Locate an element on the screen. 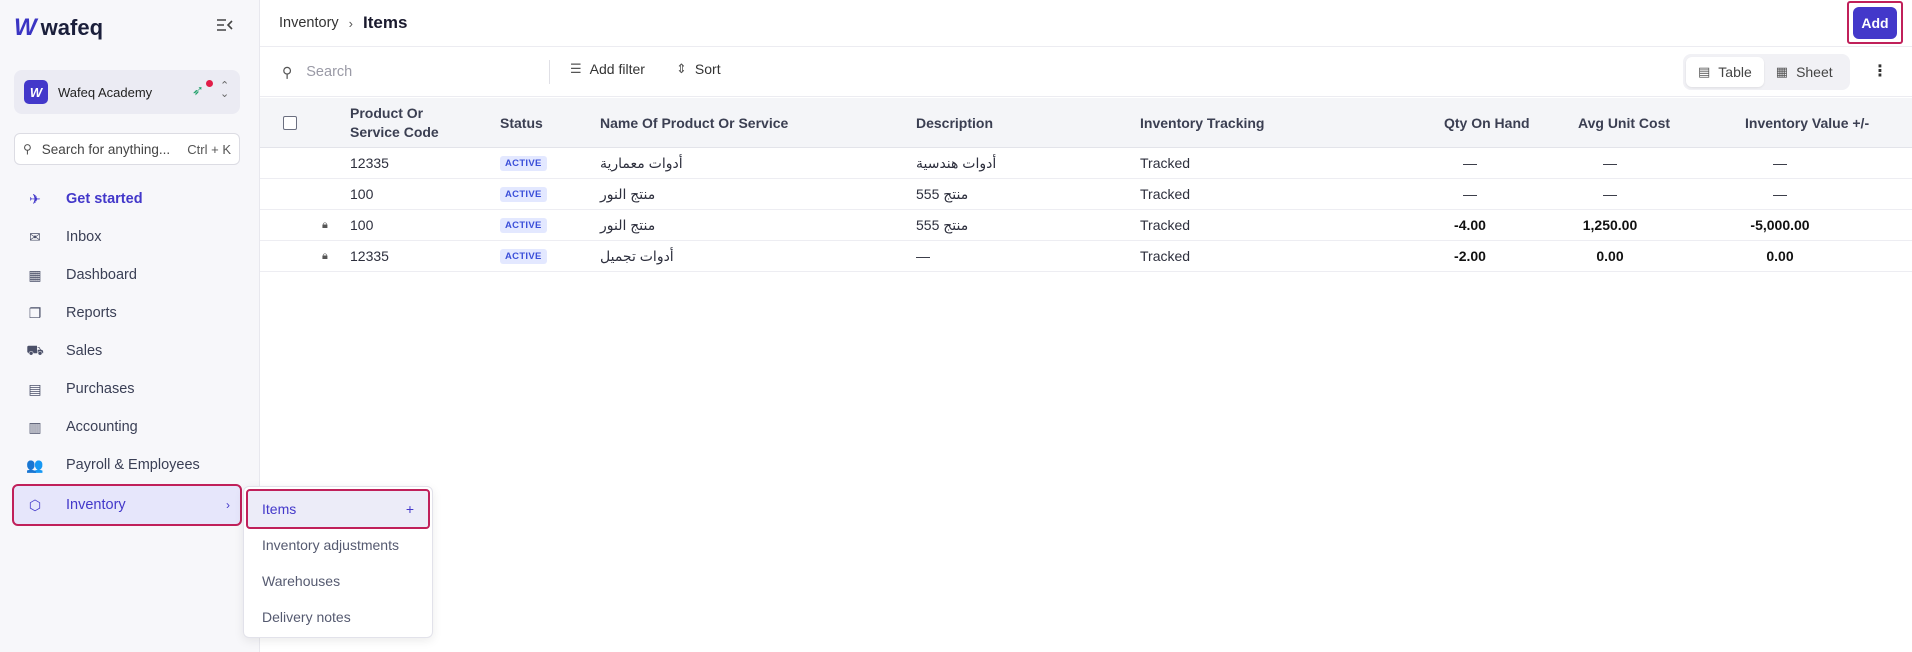 The width and height of the screenshot is (1912, 652). cell-avg-cost: 1,250.00 is located at coordinates (1610, 225).